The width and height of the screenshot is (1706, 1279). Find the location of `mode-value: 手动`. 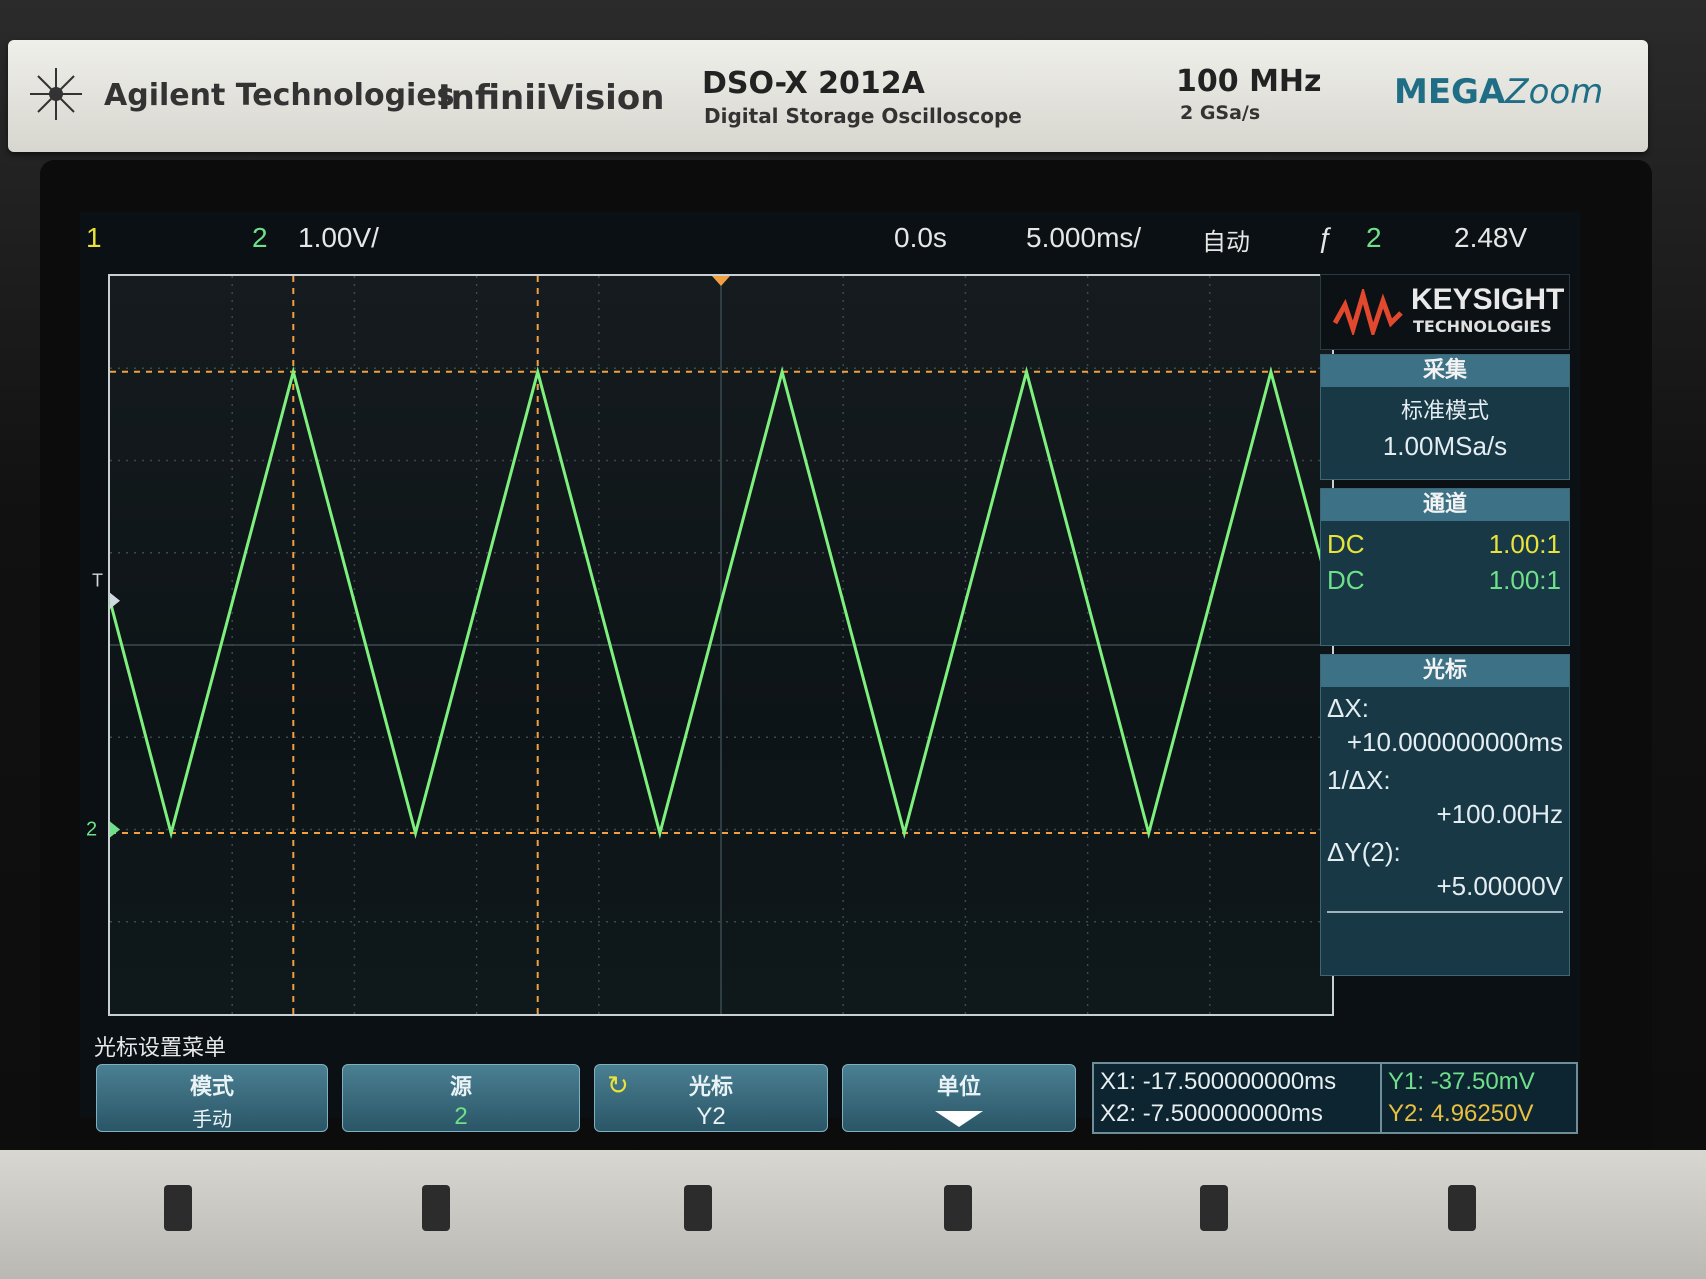

mode-value: 手动 is located at coordinates (212, 1119).